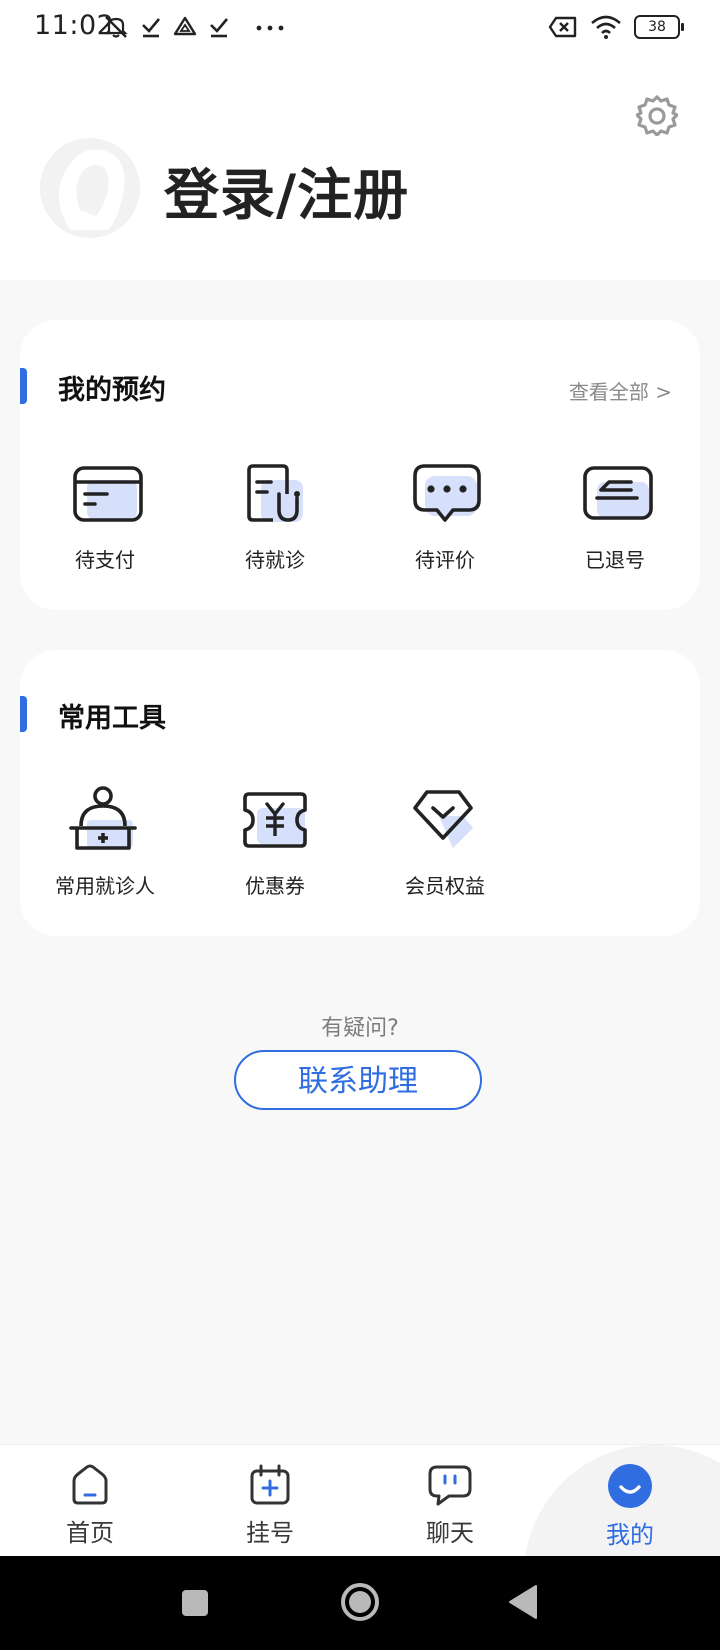 The image size is (720, 1650). What do you see at coordinates (618, 493) in the screenshot?
I see `cancel-ticket-icon` at bounding box center [618, 493].